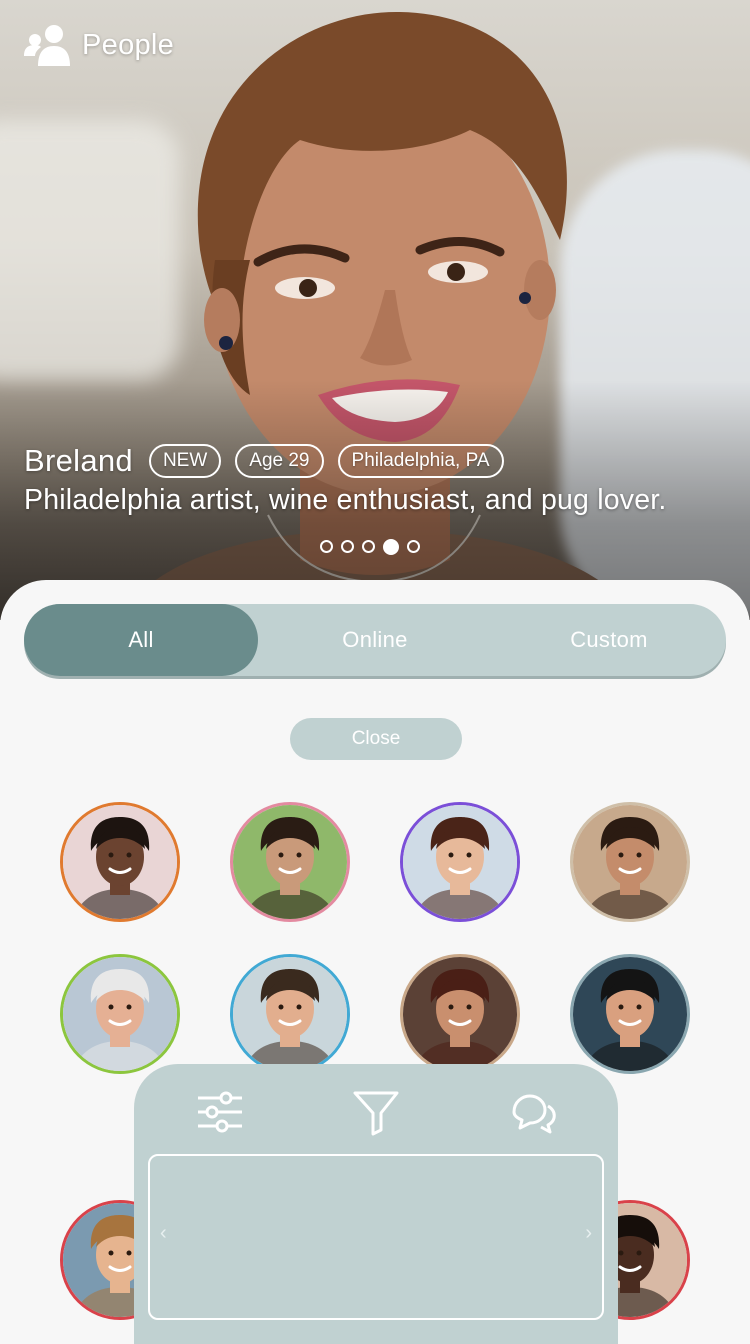 The width and height of the screenshot is (750, 1344). I want to click on profile-summary: Breland NEW Age 29 Philadelphia, PA, so click(264, 461).